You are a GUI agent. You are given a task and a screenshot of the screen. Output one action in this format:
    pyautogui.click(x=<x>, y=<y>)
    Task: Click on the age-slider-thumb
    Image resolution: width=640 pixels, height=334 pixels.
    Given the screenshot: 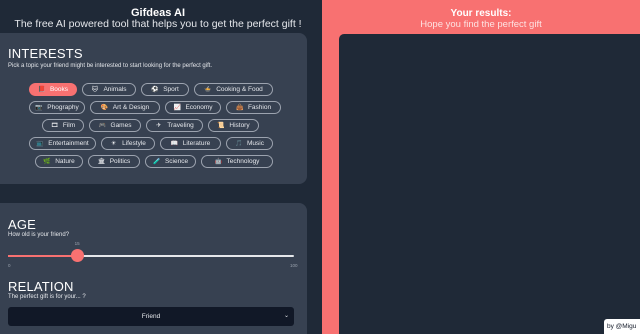 What is the action you would take?
    pyautogui.click(x=77, y=255)
    